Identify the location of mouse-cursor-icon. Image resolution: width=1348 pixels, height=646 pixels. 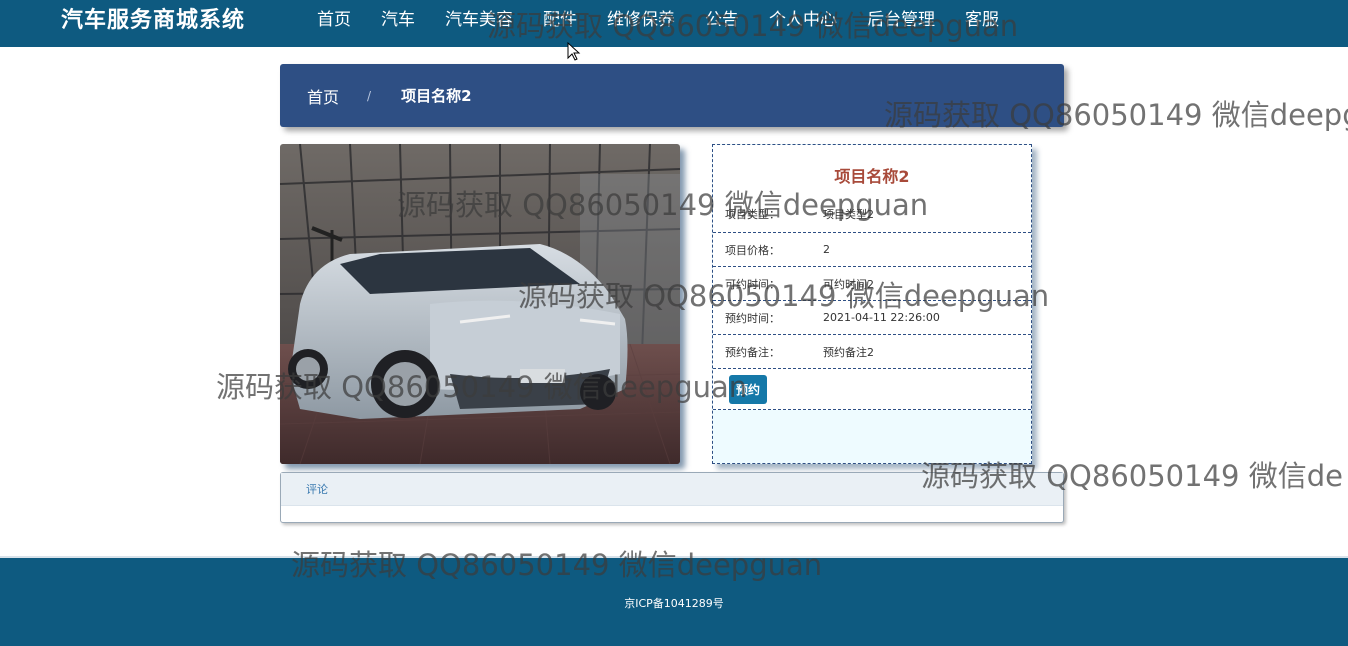
(574, 51).